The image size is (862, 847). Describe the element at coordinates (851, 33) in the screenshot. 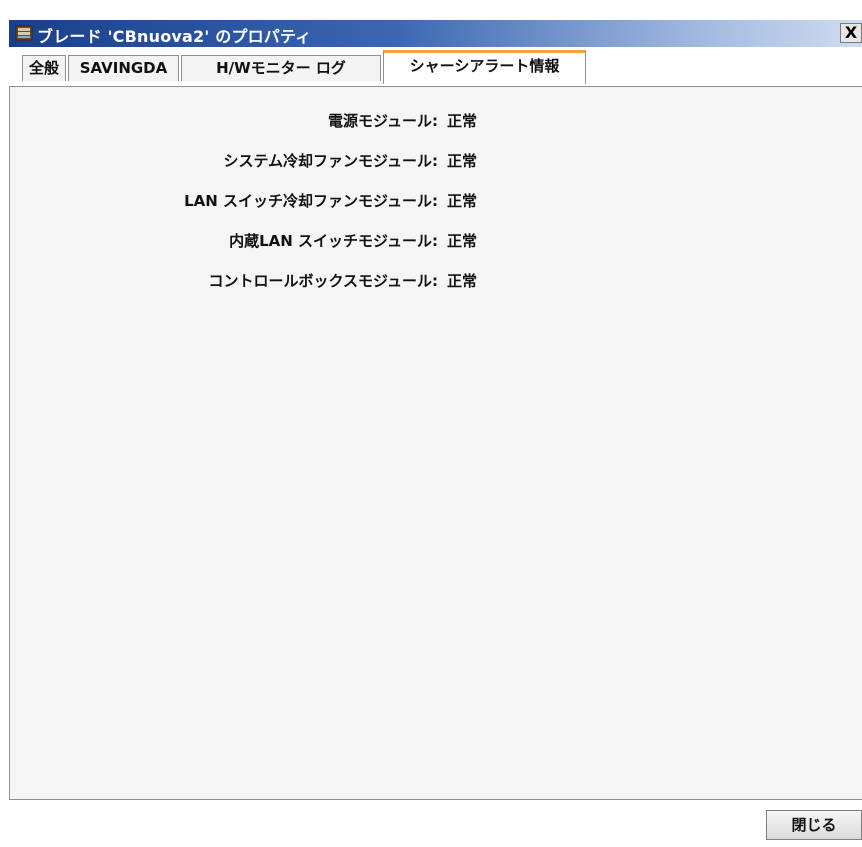

I see `close-window-button: X` at that location.